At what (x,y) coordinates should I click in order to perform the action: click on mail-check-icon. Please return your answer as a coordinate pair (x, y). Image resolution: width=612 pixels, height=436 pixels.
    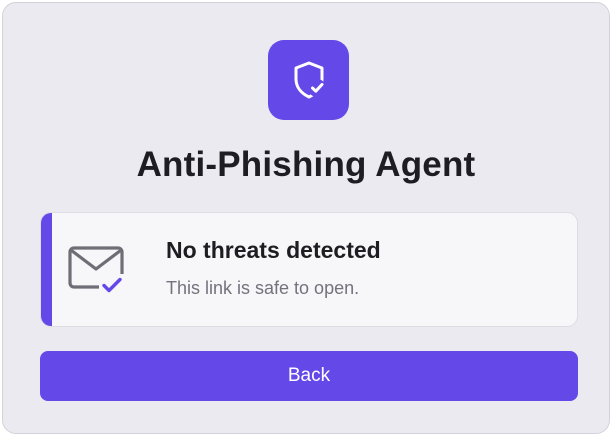
    Looking at the image, I should click on (97, 271).